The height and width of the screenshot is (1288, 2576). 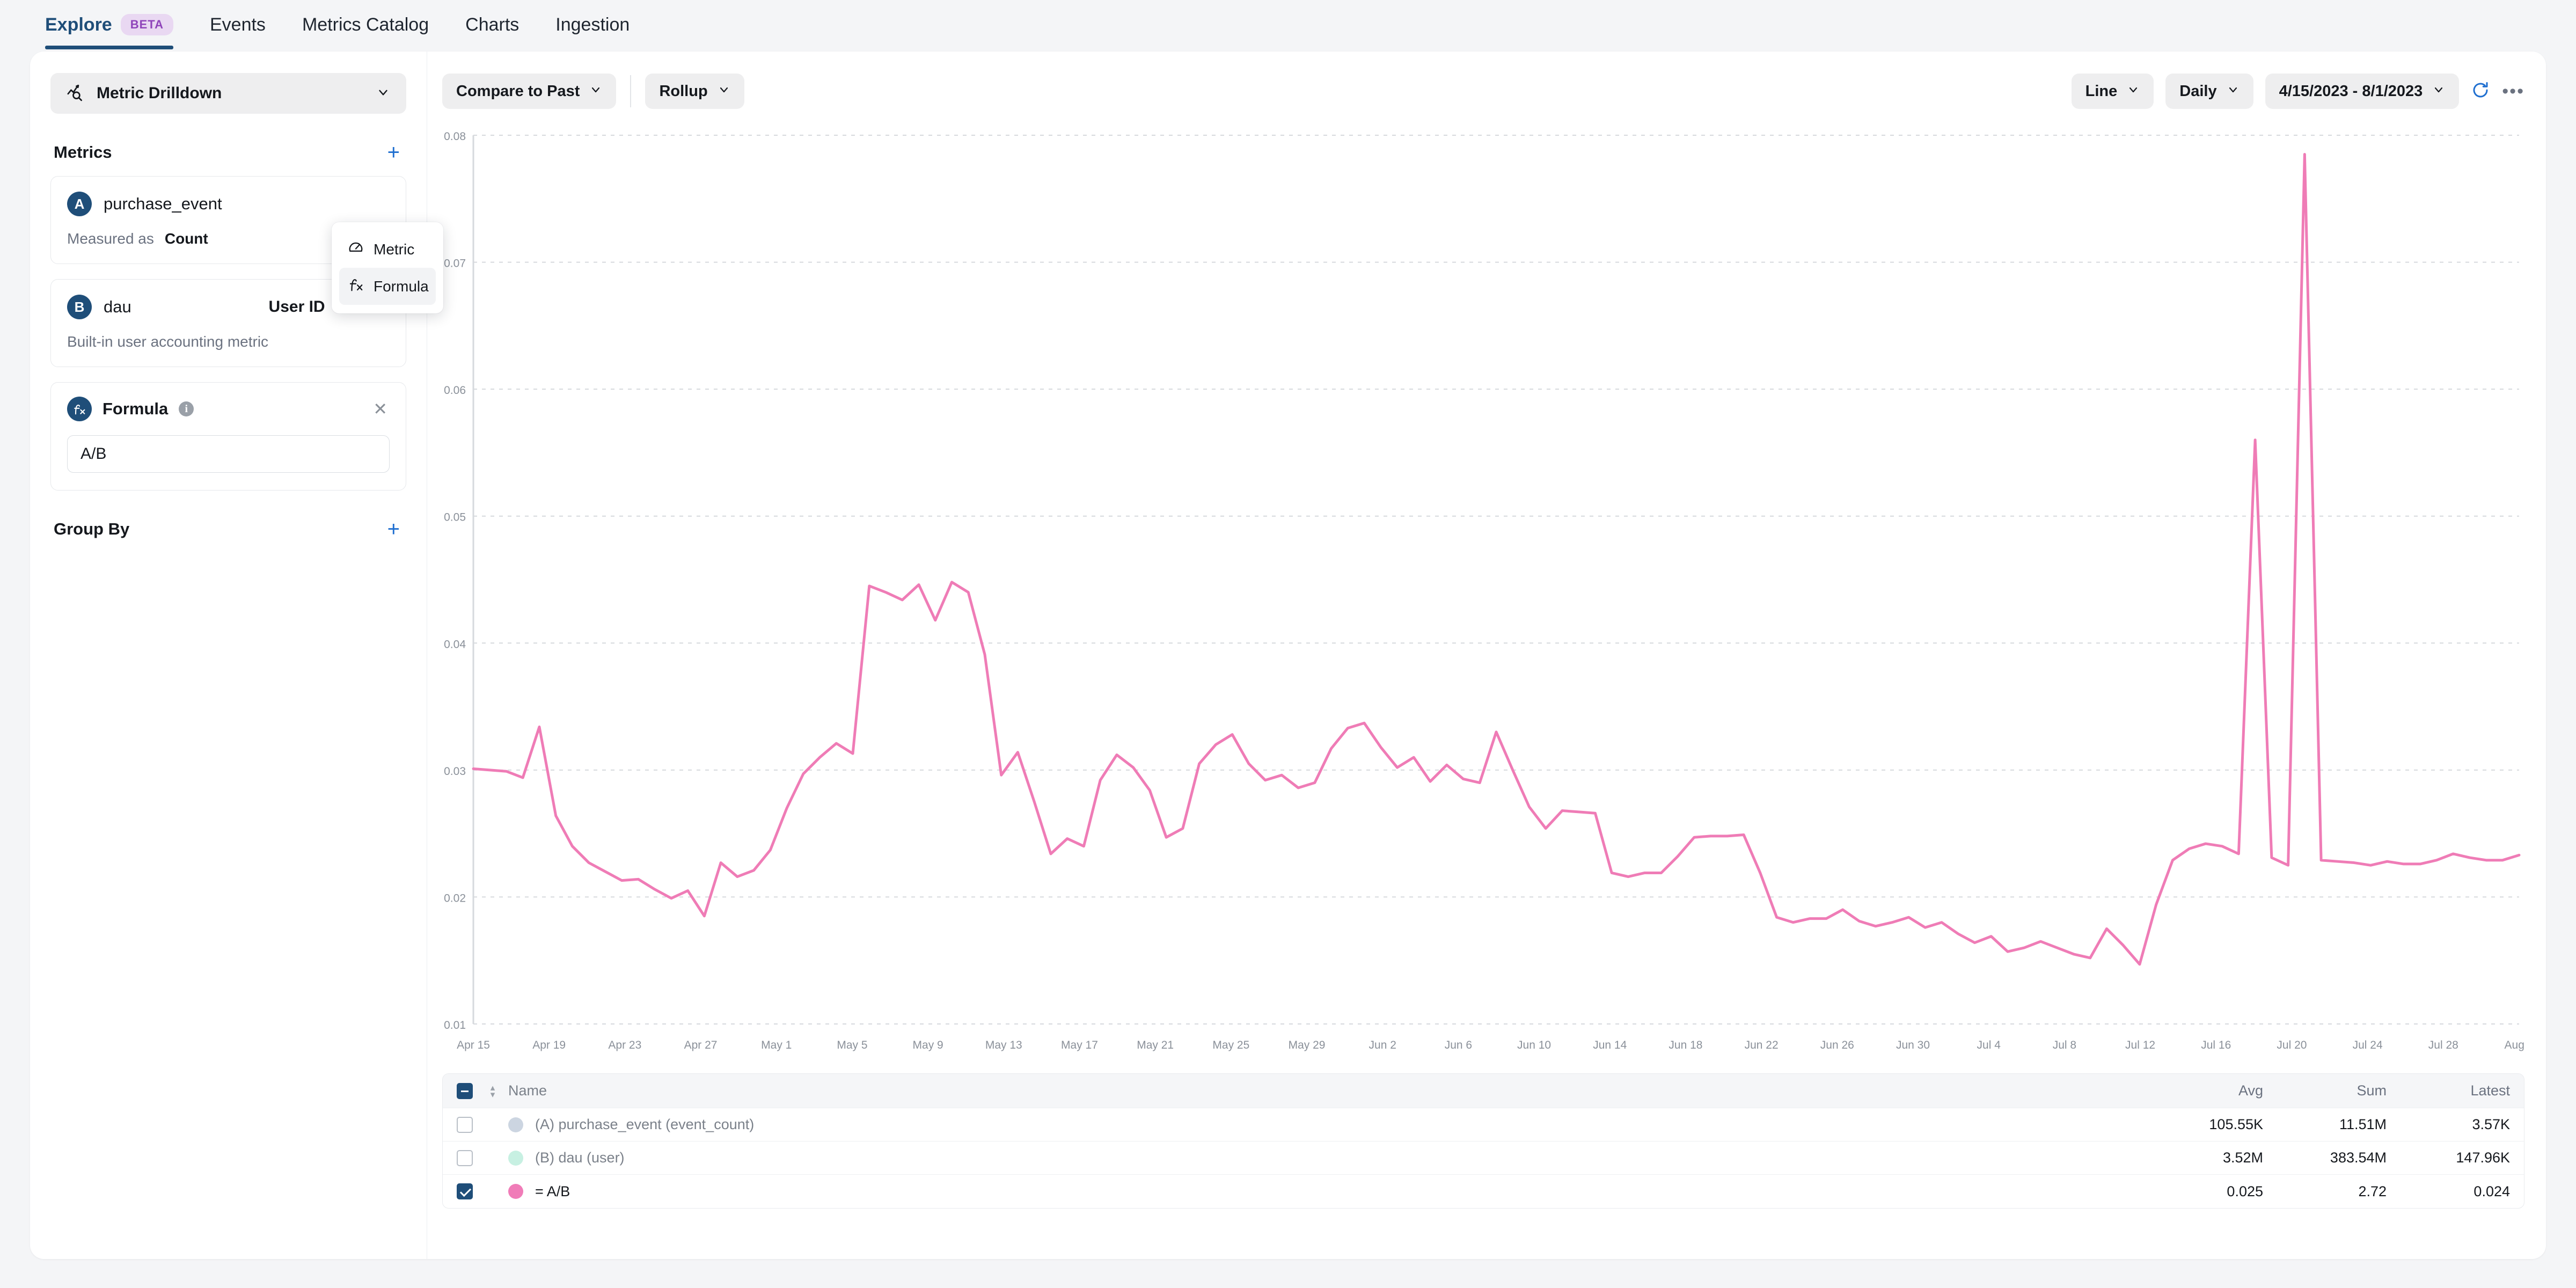 What do you see at coordinates (2216, 1045) in the screenshot?
I see `svg-text: Jul 16` at bounding box center [2216, 1045].